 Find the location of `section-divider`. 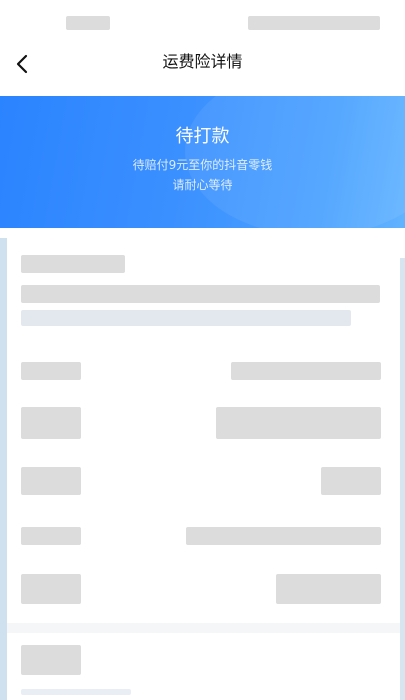

section-divider is located at coordinates (203, 628).